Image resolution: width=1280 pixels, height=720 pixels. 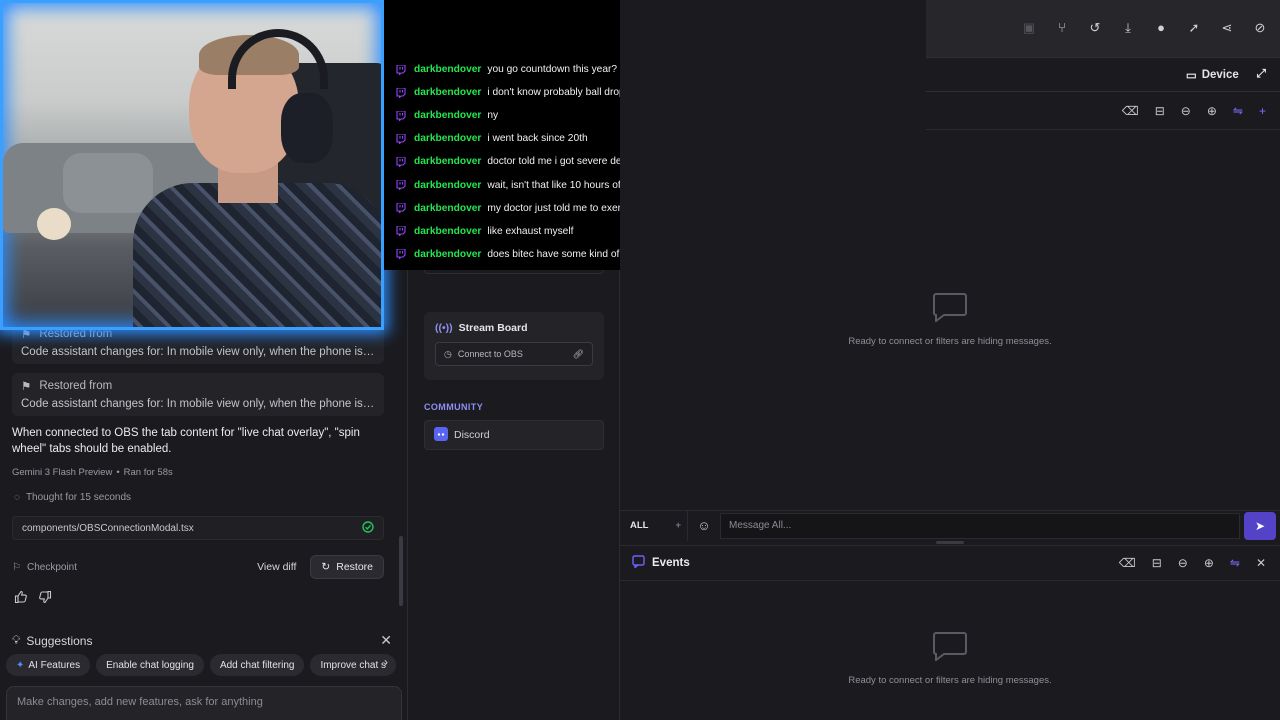 What do you see at coordinates (59, 640) in the screenshot?
I see `suggestions-label: Suggestions` at bounding box center [59, 640].